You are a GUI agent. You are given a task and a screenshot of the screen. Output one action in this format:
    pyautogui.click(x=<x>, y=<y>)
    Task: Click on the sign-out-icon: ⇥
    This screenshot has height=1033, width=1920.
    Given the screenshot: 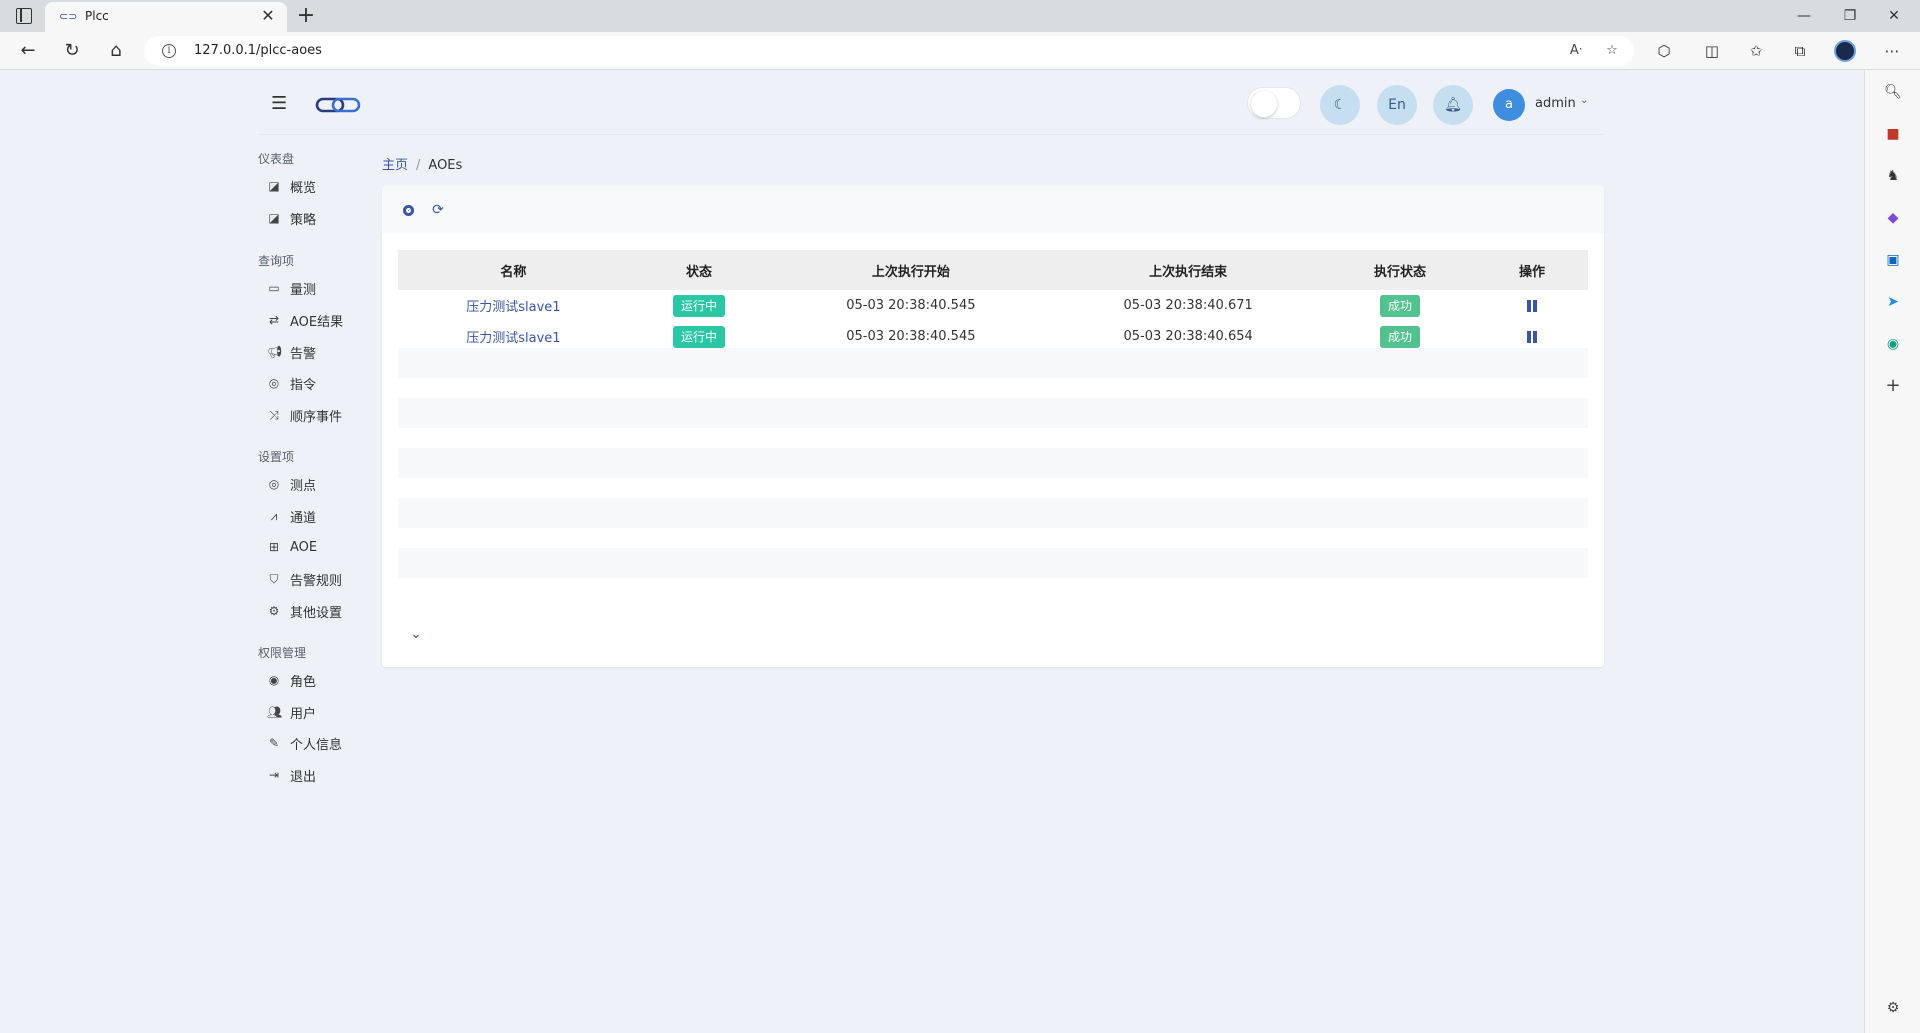 What is the action you would take?
    pyautogui.click(x=274, y=775)
    